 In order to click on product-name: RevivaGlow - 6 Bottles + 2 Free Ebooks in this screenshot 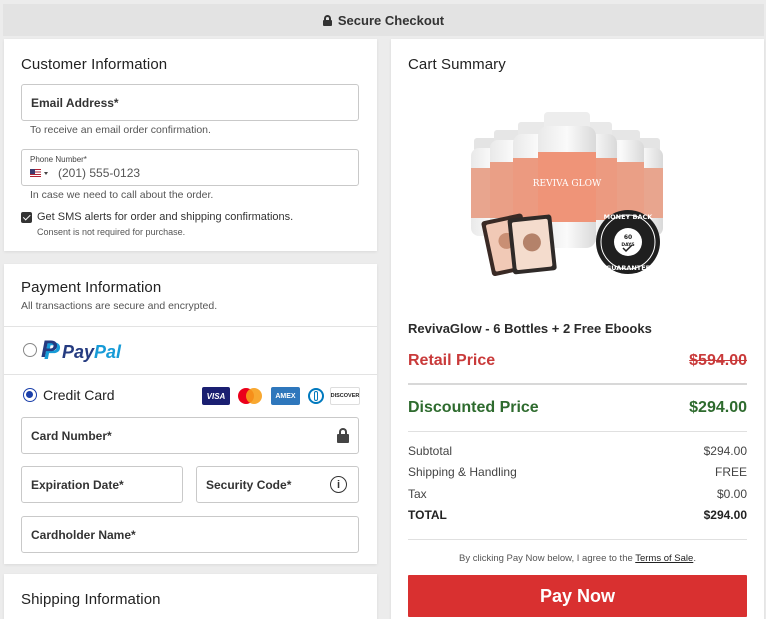, I will do `click(530, 328)`.